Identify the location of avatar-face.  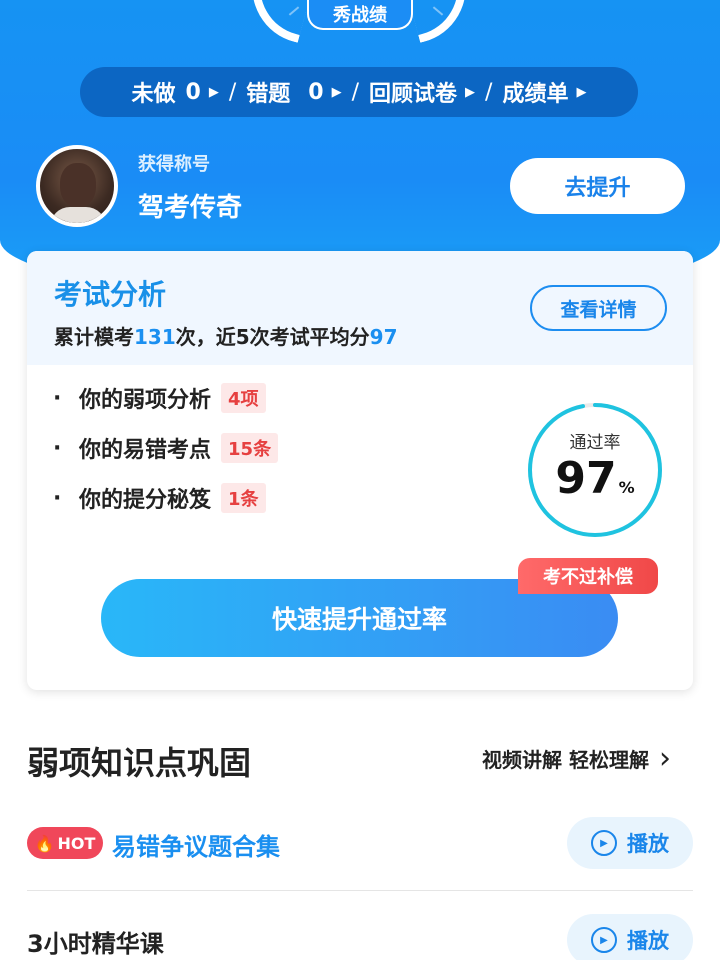
(78, 185).